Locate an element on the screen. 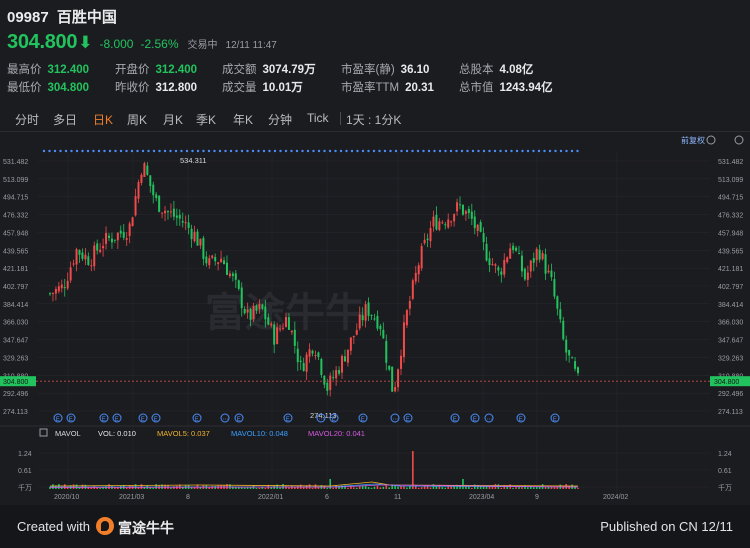 Image resolution: width=750 pixels, height=548 pixels. tab-6: 年K is located at coordinates (243, 119).